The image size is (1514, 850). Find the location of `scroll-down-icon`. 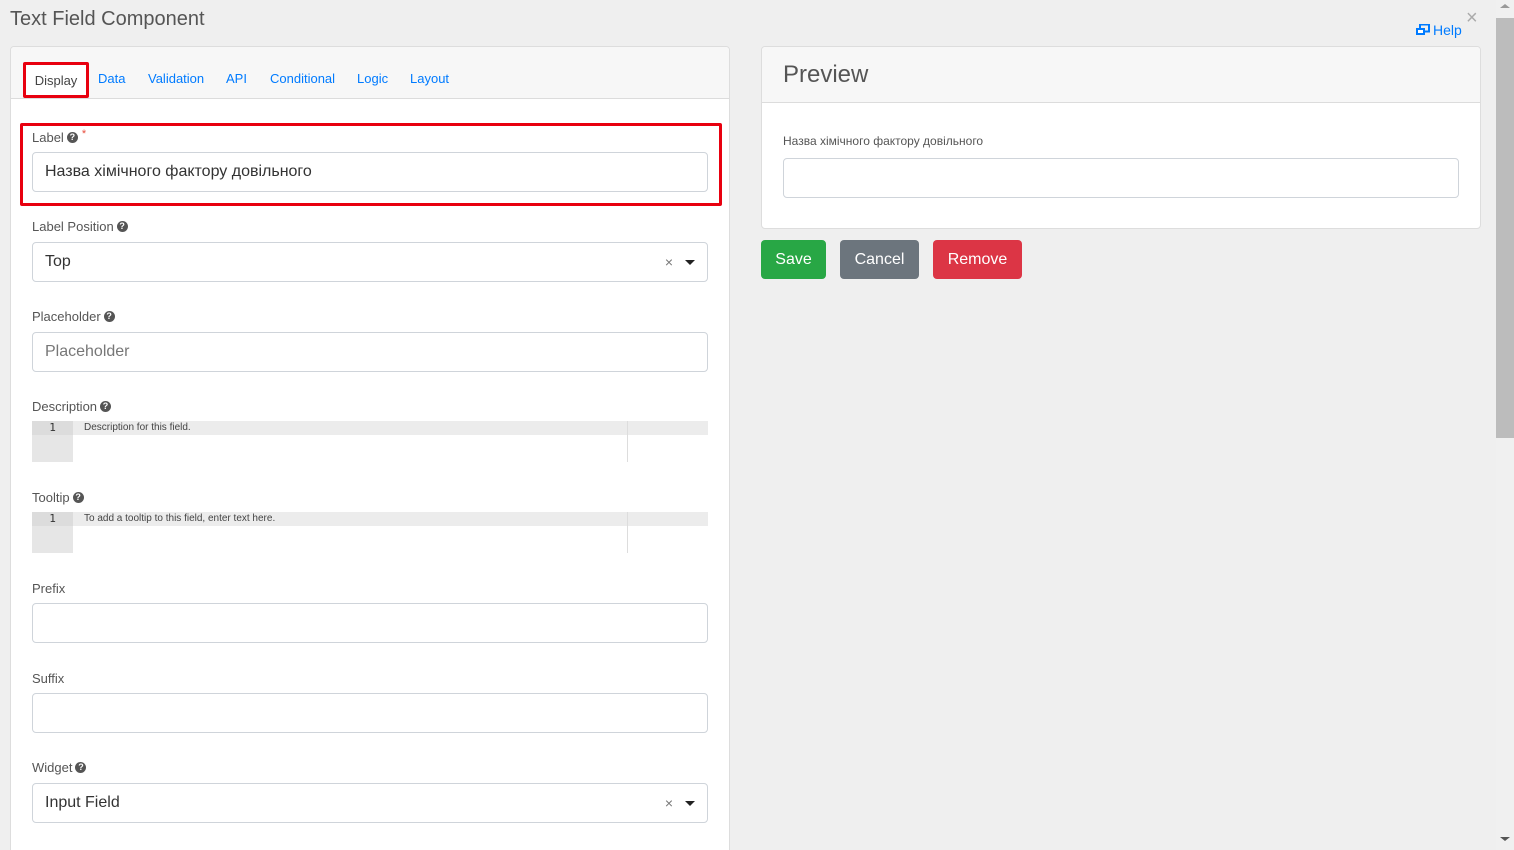

scroll-down-icon is located at coordinates (1505, 839).